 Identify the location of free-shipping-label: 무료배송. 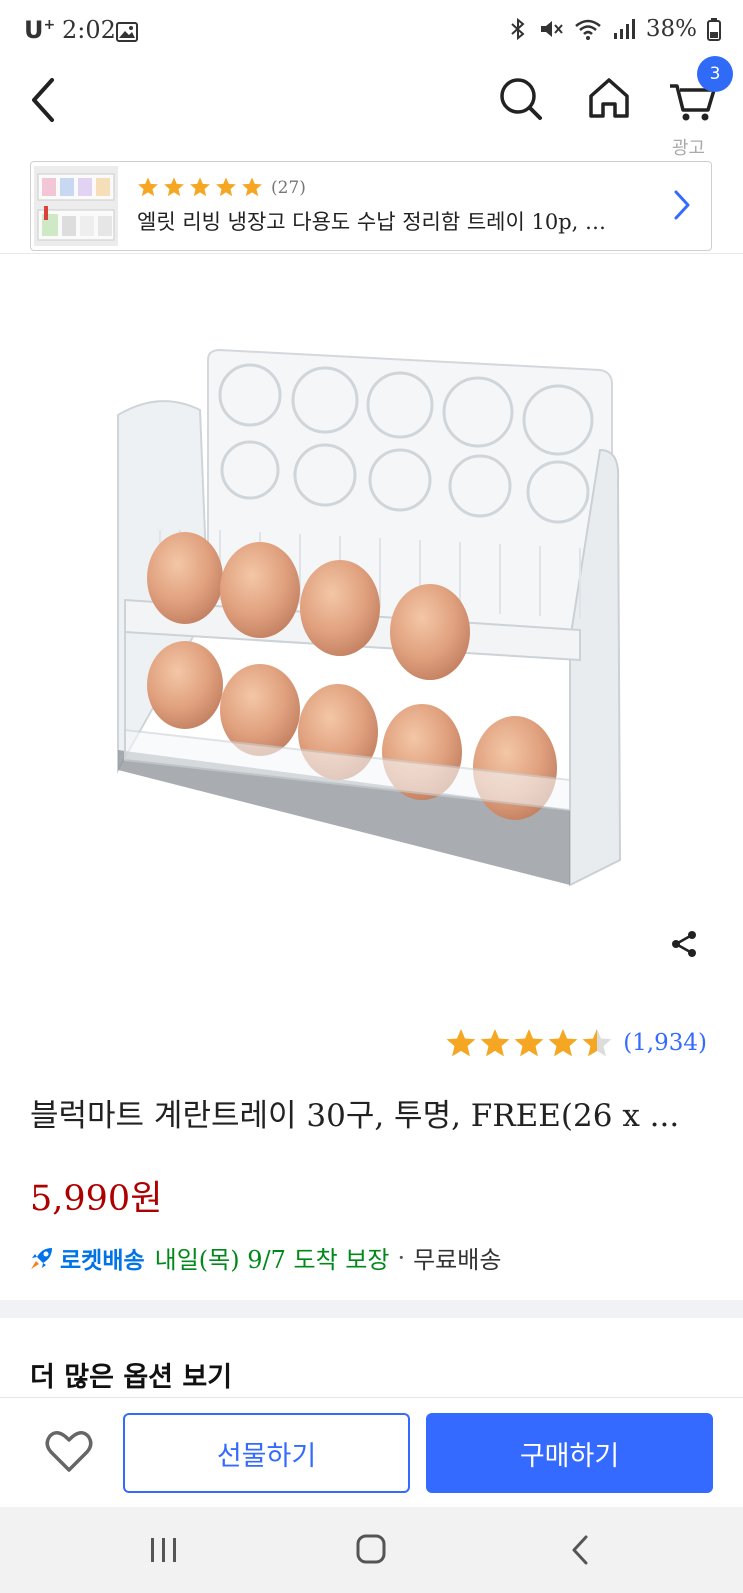
(457, 1260).